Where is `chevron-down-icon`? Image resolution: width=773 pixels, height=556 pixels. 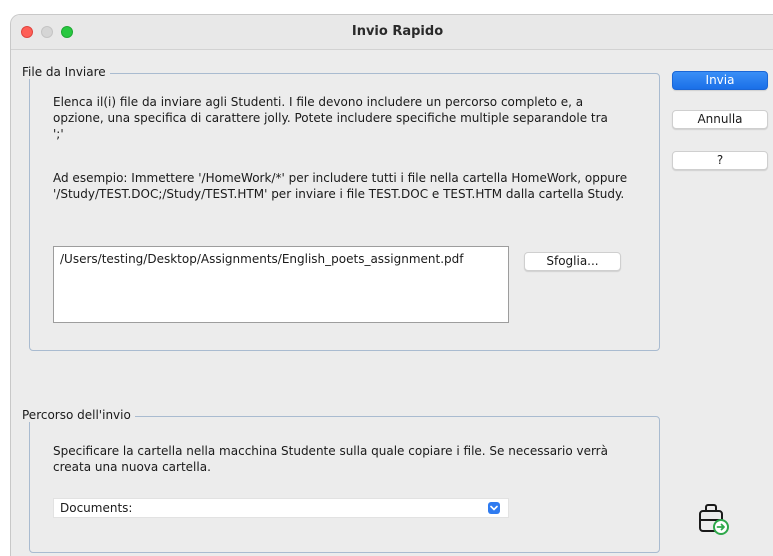 chevron-down-icon is located at coordinates (494, 508).